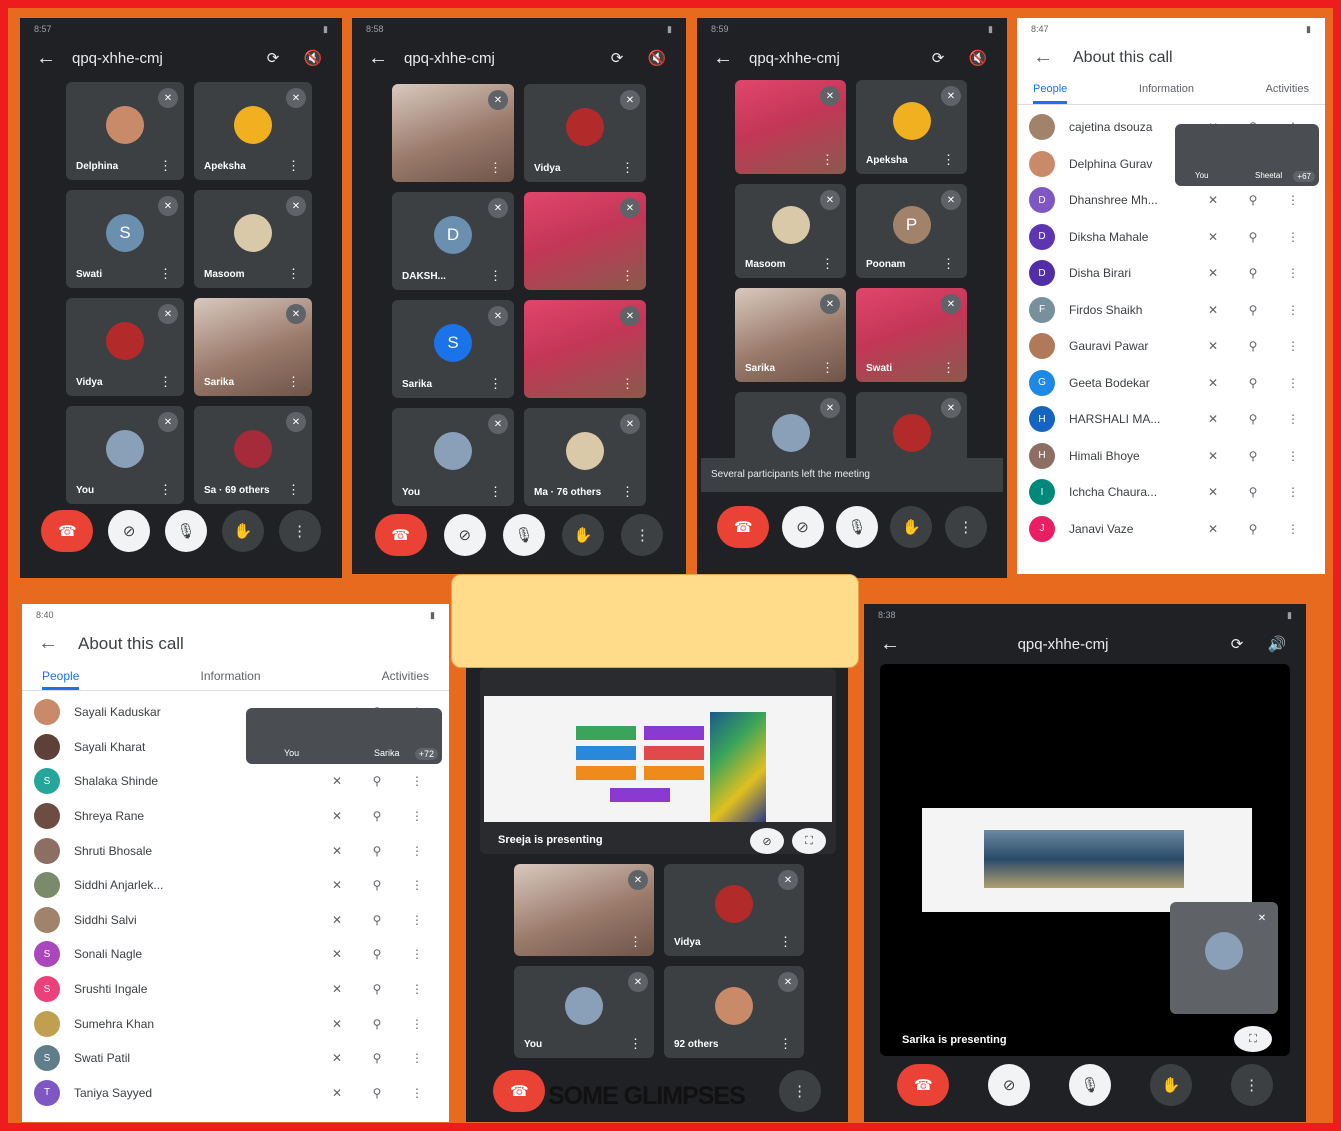  Describe the element at coordinates (253, 455) in the screenshot. I see `participant-tile: ✕ Sa · 69 others ⋮` at that location.